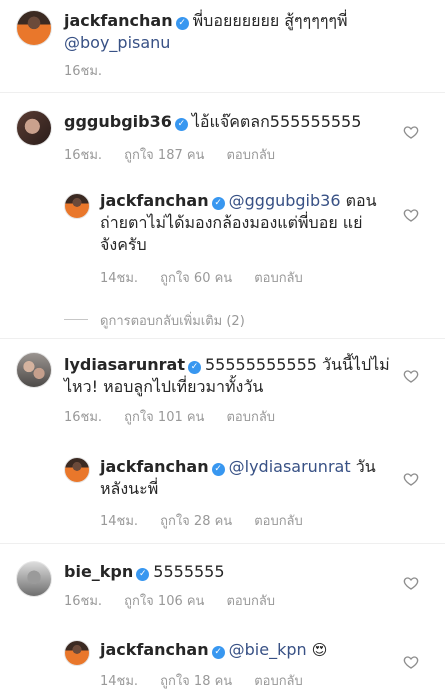  I want to click on comment-meta: 14ชม. ถูกใจ 60 คน ตอบกลับ, so click(212, 277).